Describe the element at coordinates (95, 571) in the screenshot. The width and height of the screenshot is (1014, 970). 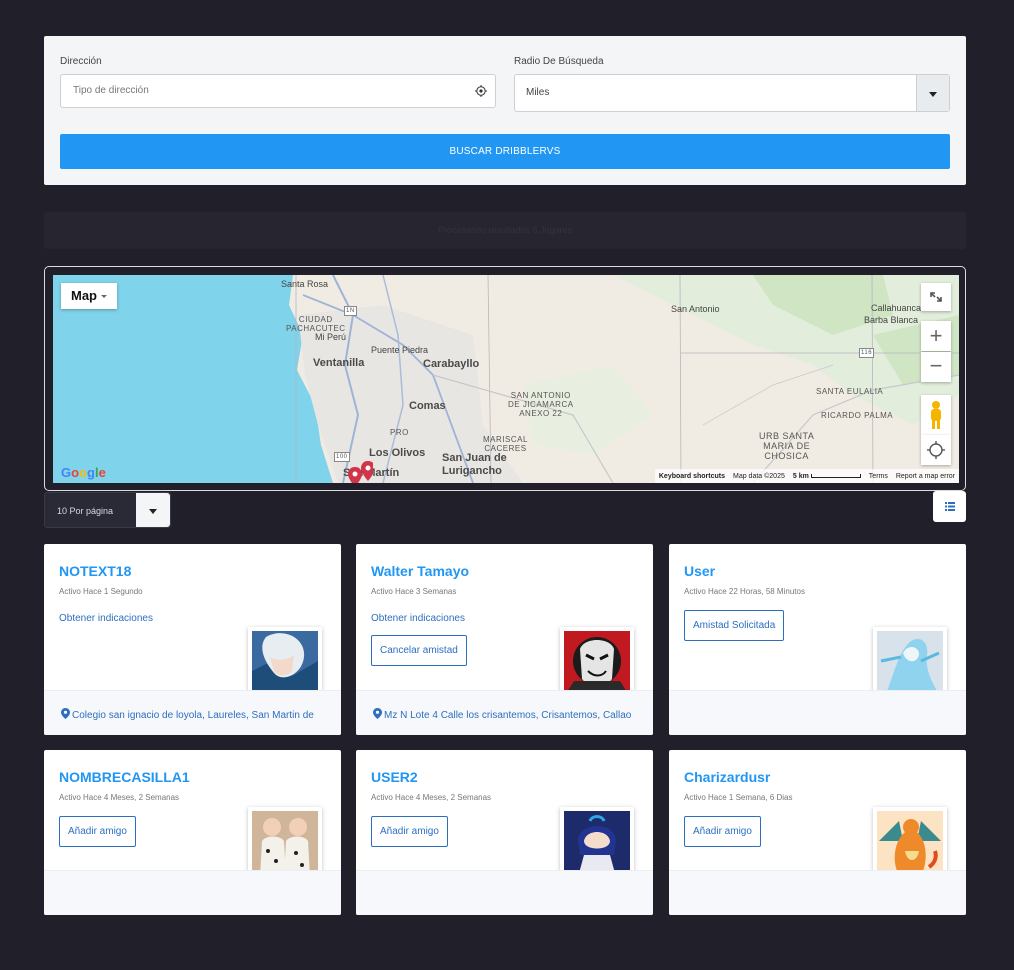
I see `player-name: NOTEXT18` at that location.